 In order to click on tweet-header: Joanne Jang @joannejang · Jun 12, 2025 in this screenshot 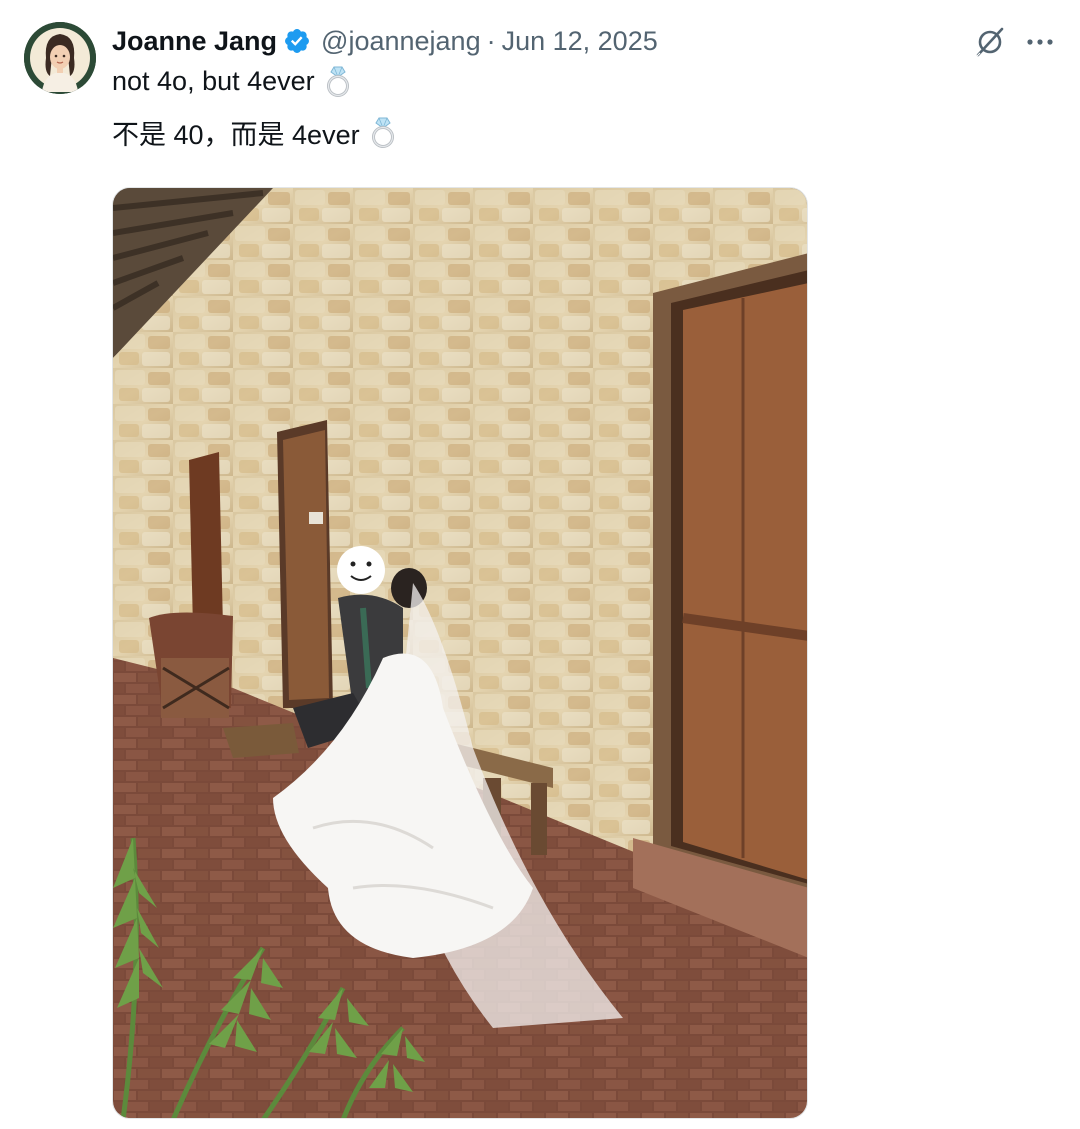, I will do `click(385, 41)`.